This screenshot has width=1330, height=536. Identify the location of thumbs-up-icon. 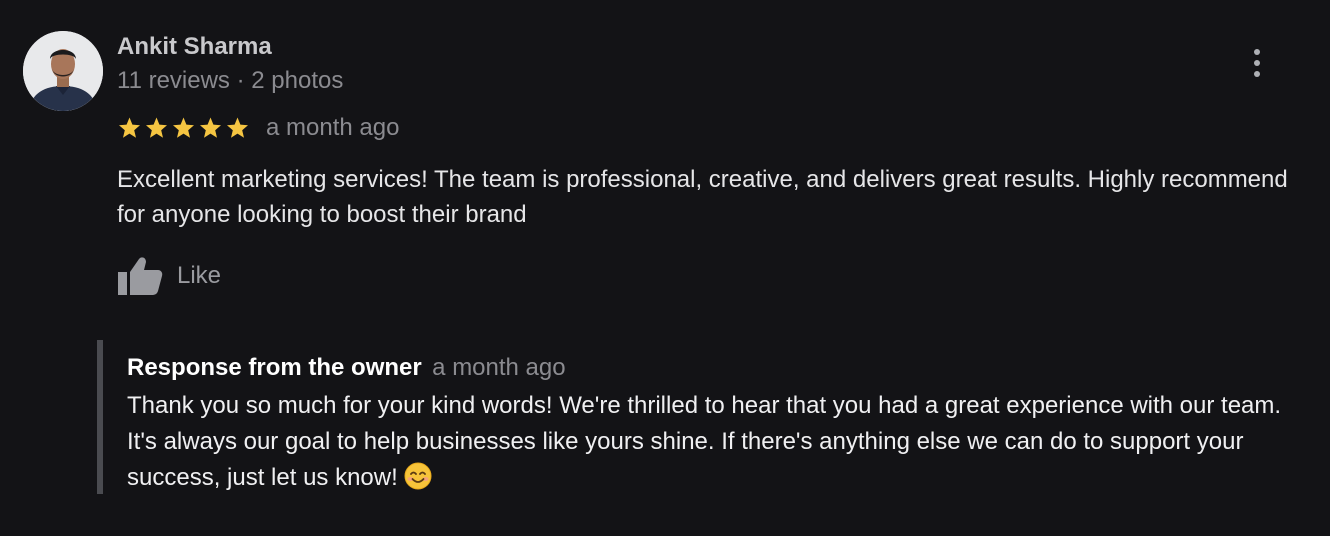
(140, 276).